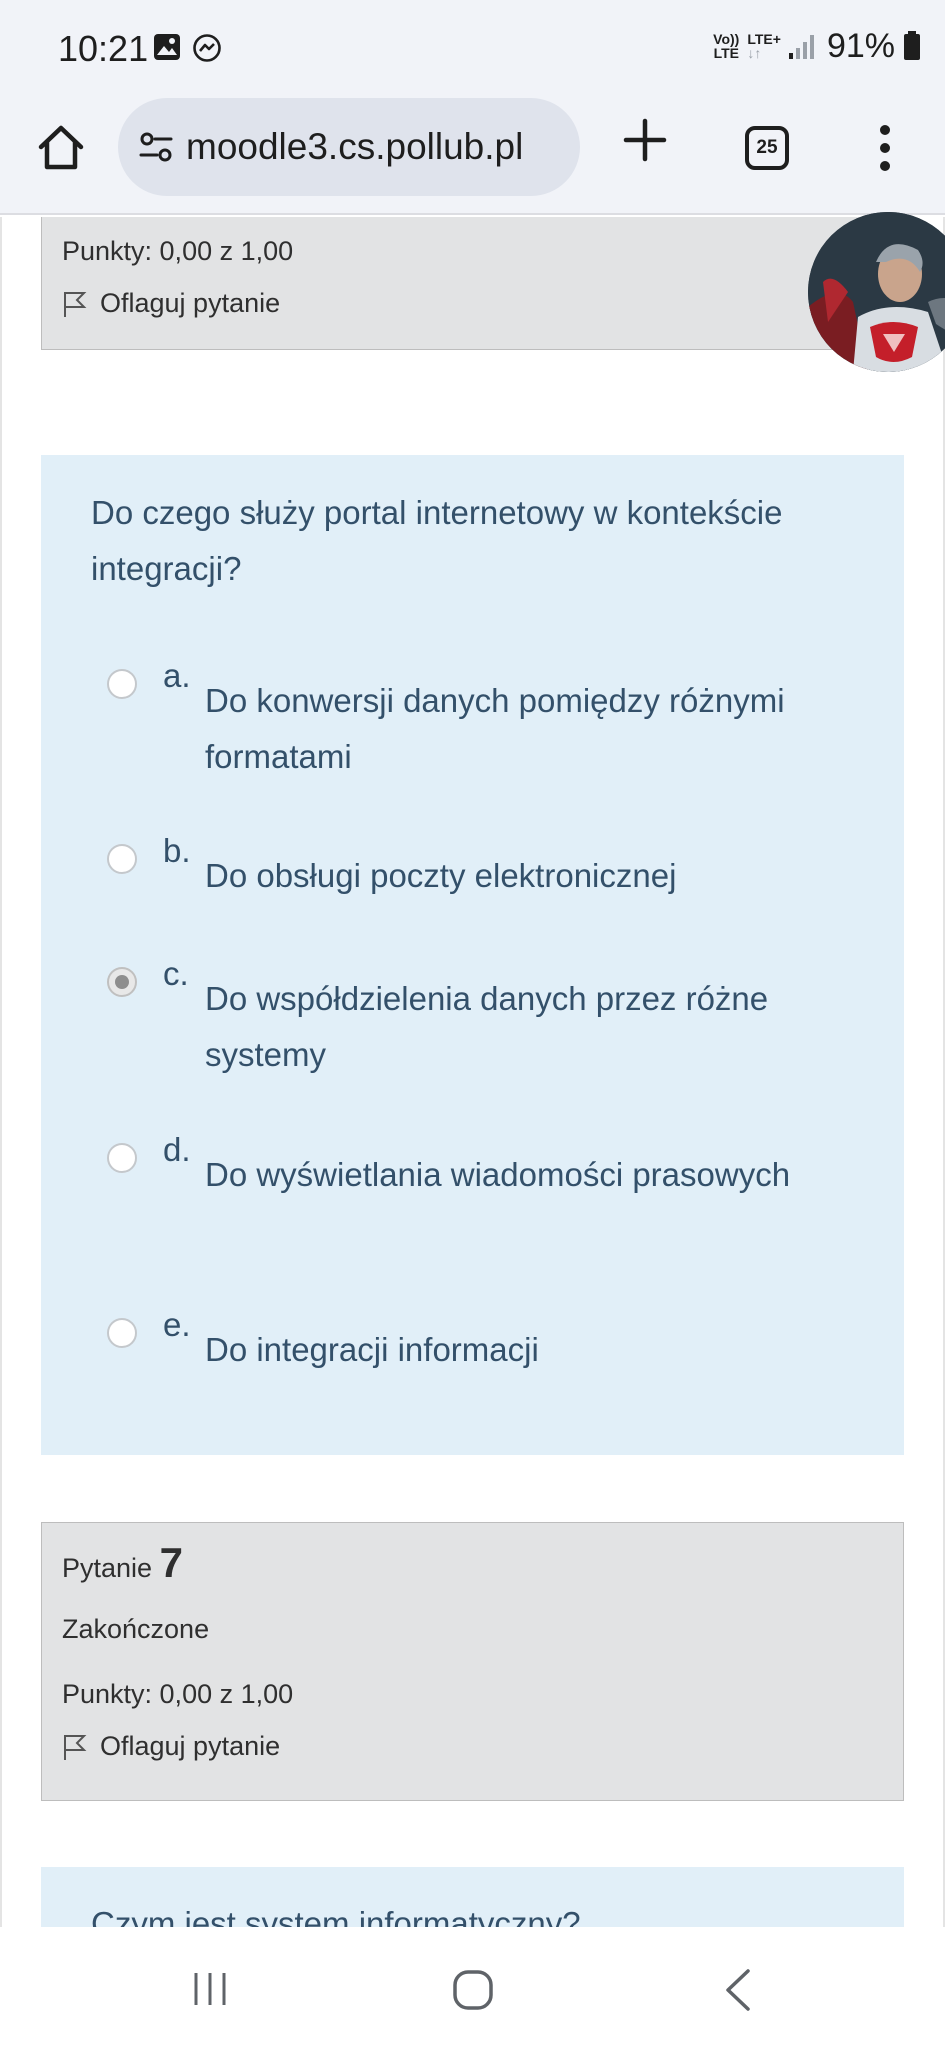 Image resolution: width=945 pixels, height=2048 pixels. What do you see at coordinates (107, 1568) in the screenshot?
I see `question-label: Pytanie` at bounding box center [107, 1568].